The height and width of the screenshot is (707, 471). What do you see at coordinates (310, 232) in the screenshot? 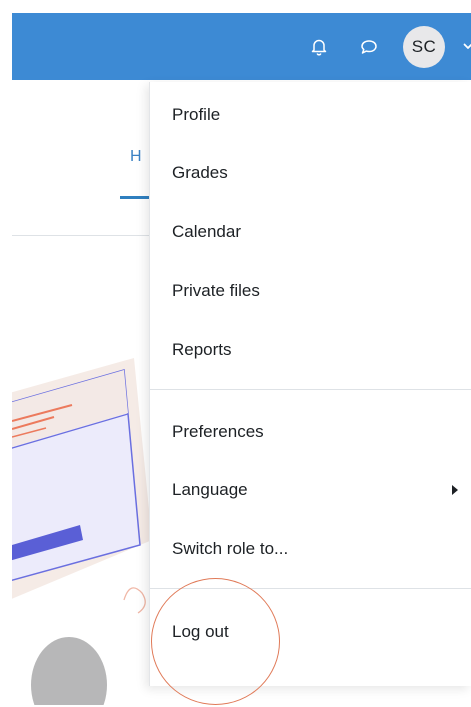
I see `menu-item-calendar: Calendar` at bounding box center [310, 232].